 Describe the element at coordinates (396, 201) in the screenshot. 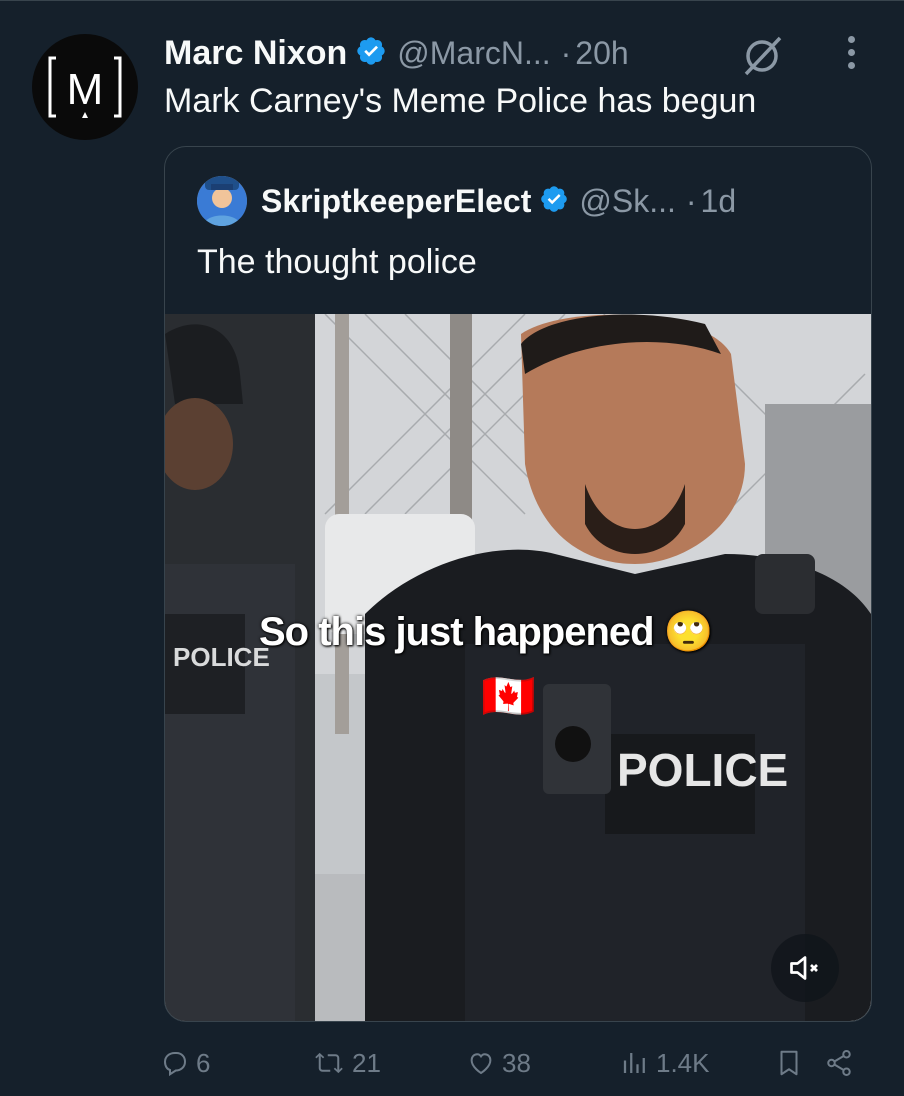

I see `quoted-author-name: SkriptkeeperElect` at that location.